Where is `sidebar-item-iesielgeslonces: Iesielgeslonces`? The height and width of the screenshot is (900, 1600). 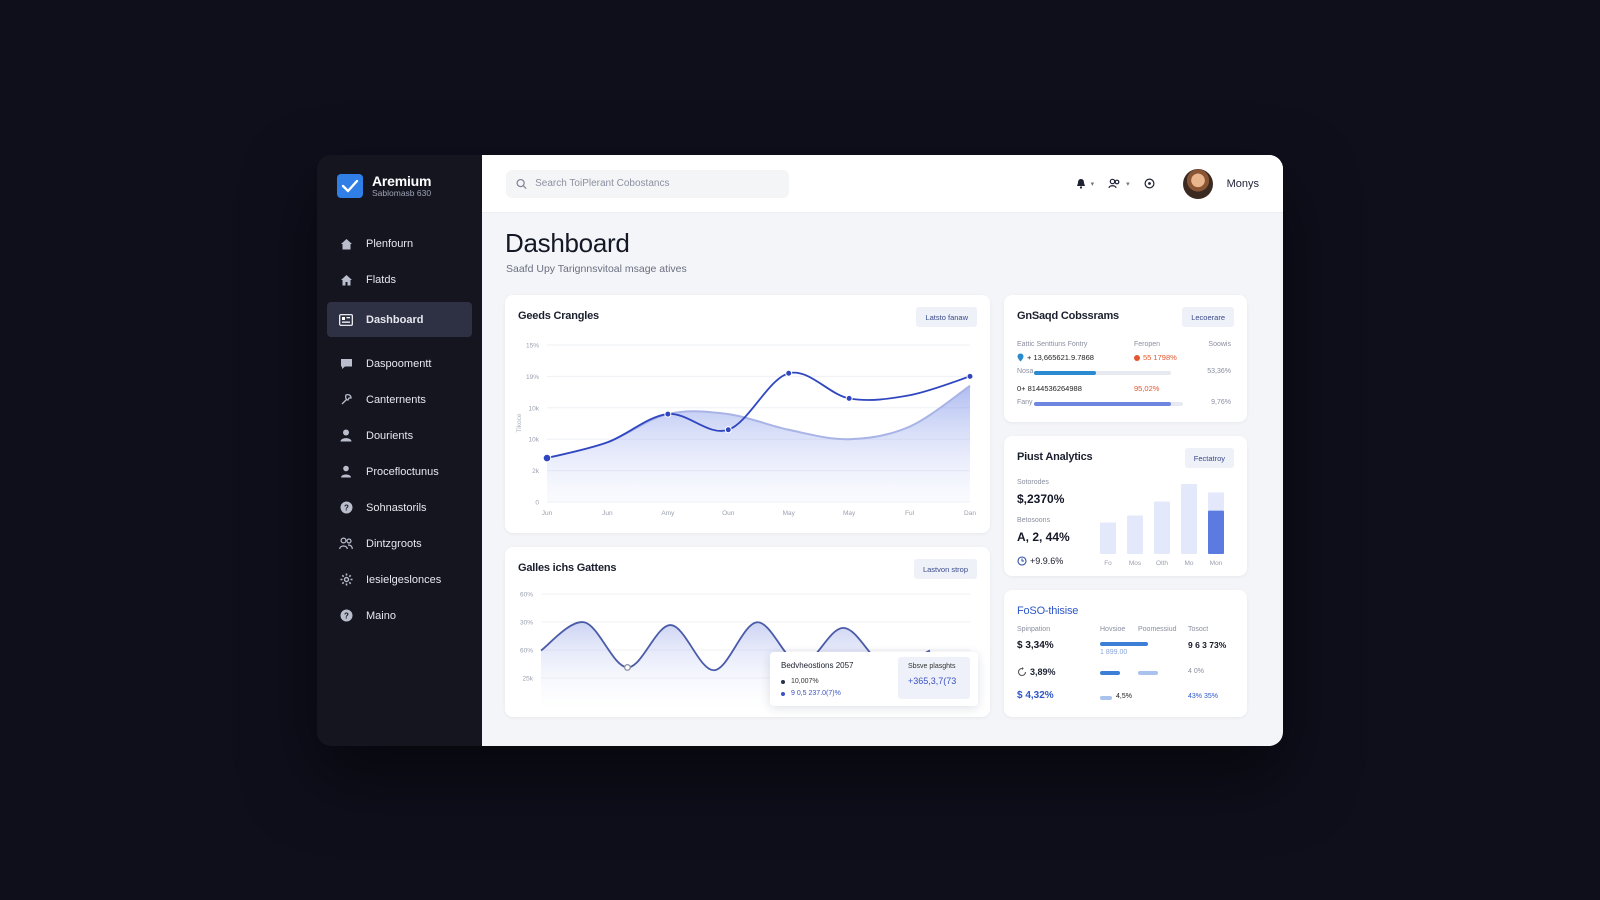 sidebar-item-iesielgeslonces: Iesielgeslonces is located at coordinates (399, 579).